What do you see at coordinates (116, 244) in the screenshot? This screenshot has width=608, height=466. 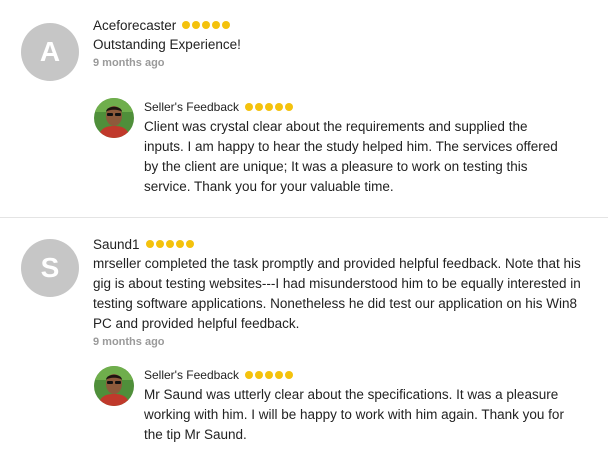 I see `reviewer-name: Saund1` at bounding box center [116, 244].